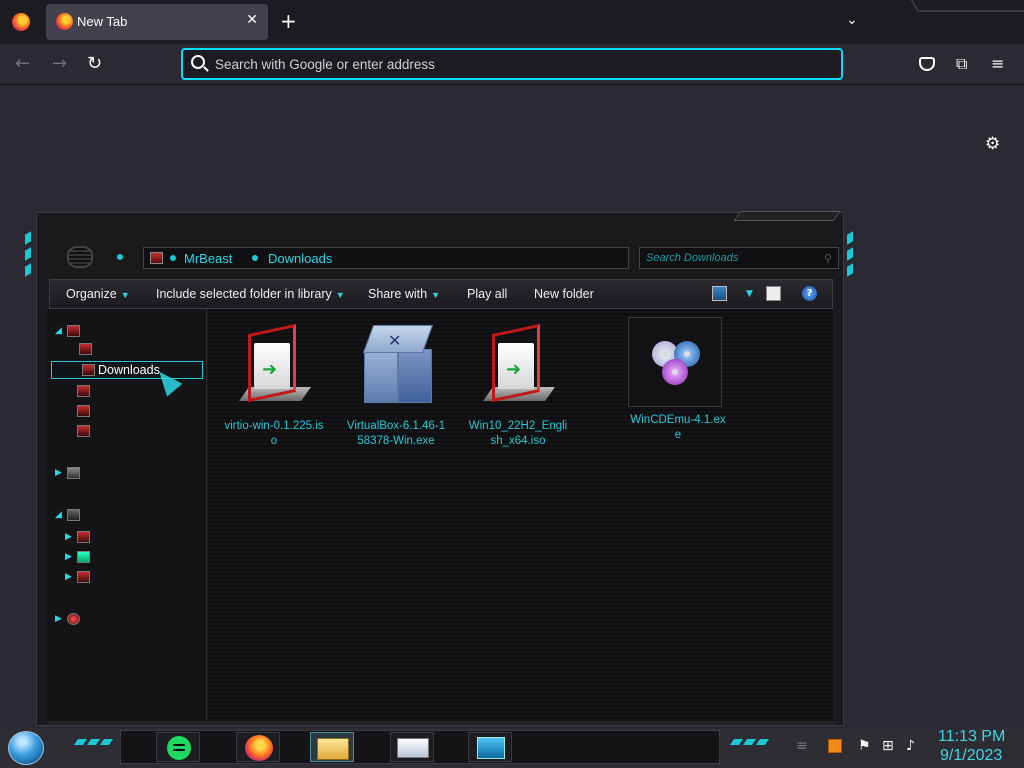  What do you see at coordinates (73, 515) in the screenshot?
I see `computer-icon` at bounding box center [73, 515].